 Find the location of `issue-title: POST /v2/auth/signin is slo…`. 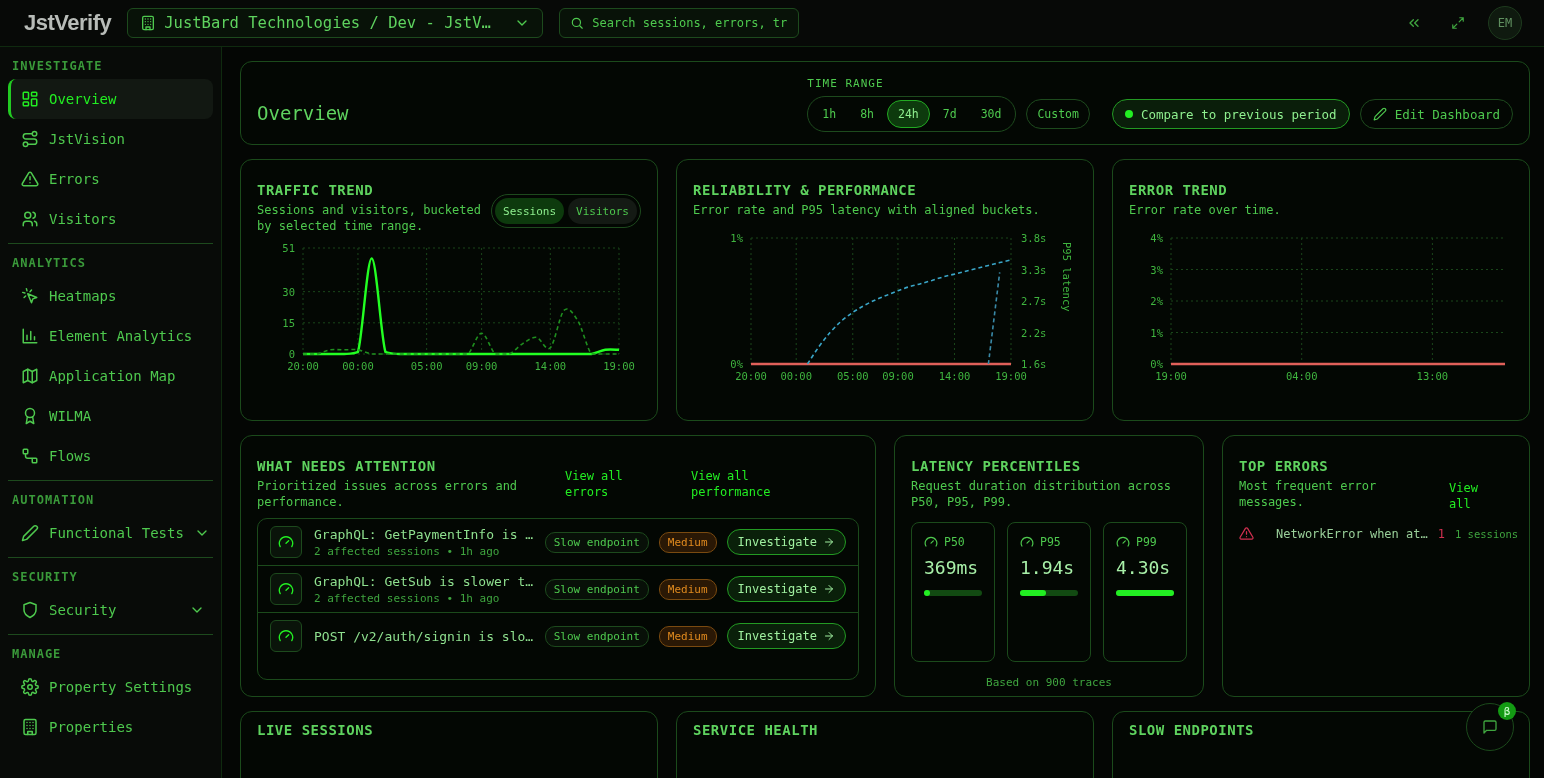

issue-title: POST /v2/auth/signin is slo… is located at coordinates (424, 636).